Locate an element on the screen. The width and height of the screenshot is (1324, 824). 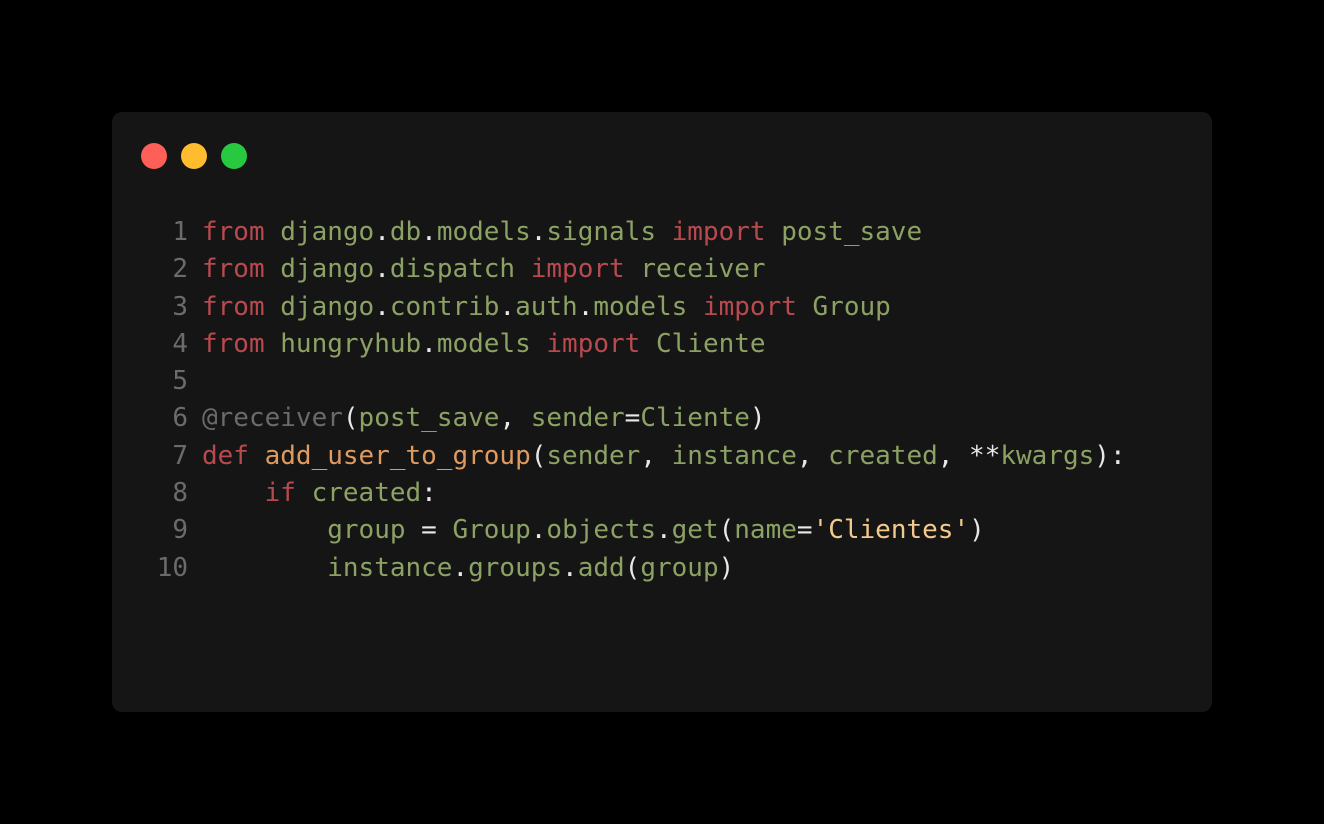
code-token: name is located at coordinates (765, 530).